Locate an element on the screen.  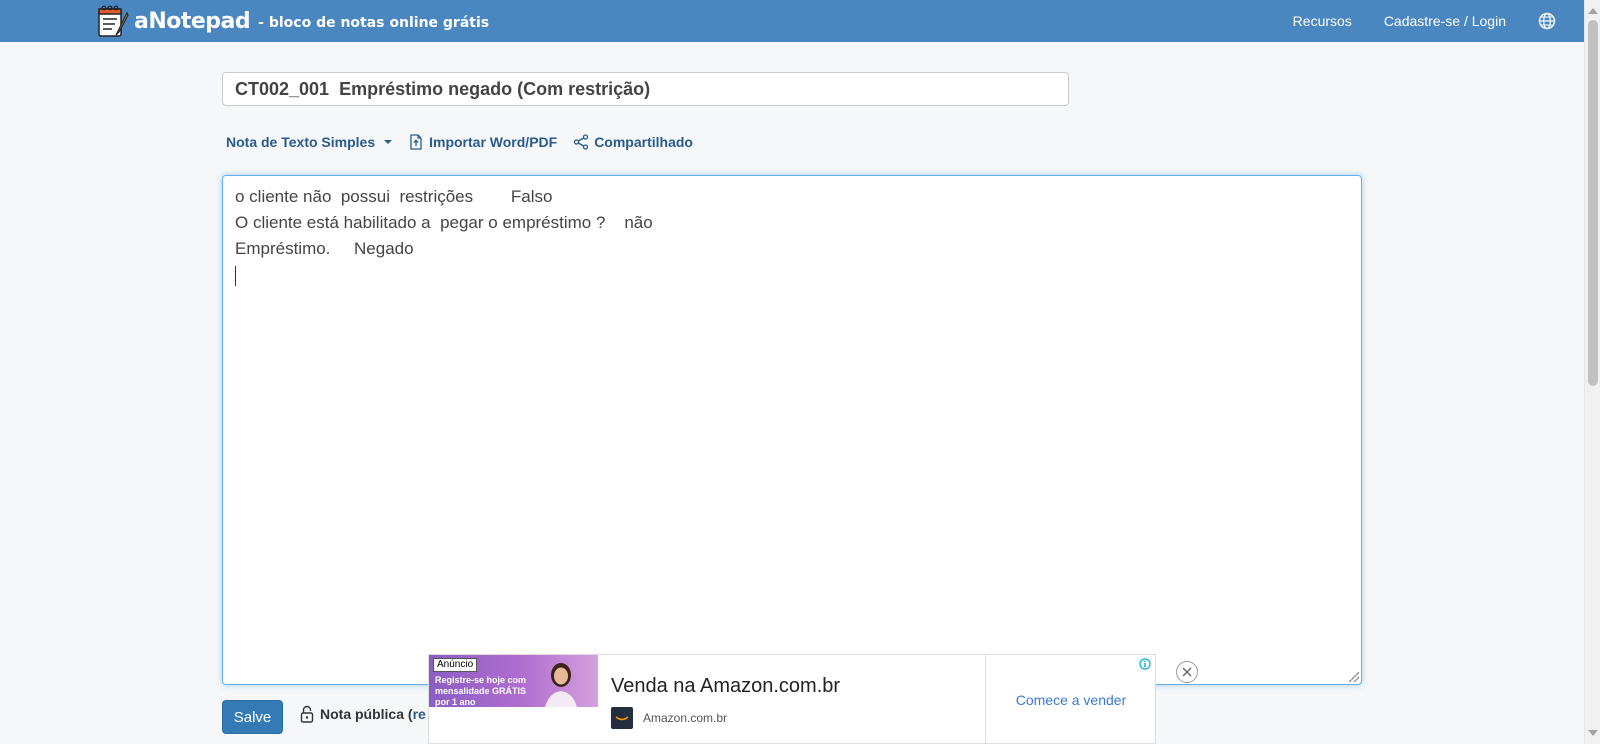
scroll-thumb is located at coordinates (1593, 203).